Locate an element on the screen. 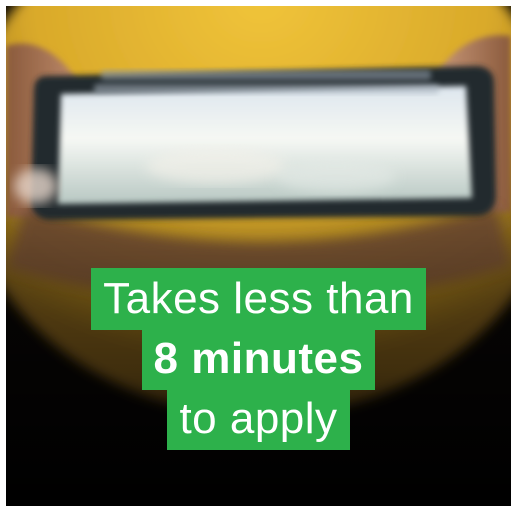 The image size is (516, 509). caption-line-2: 8 minutes is located at coordinates (258, 359).